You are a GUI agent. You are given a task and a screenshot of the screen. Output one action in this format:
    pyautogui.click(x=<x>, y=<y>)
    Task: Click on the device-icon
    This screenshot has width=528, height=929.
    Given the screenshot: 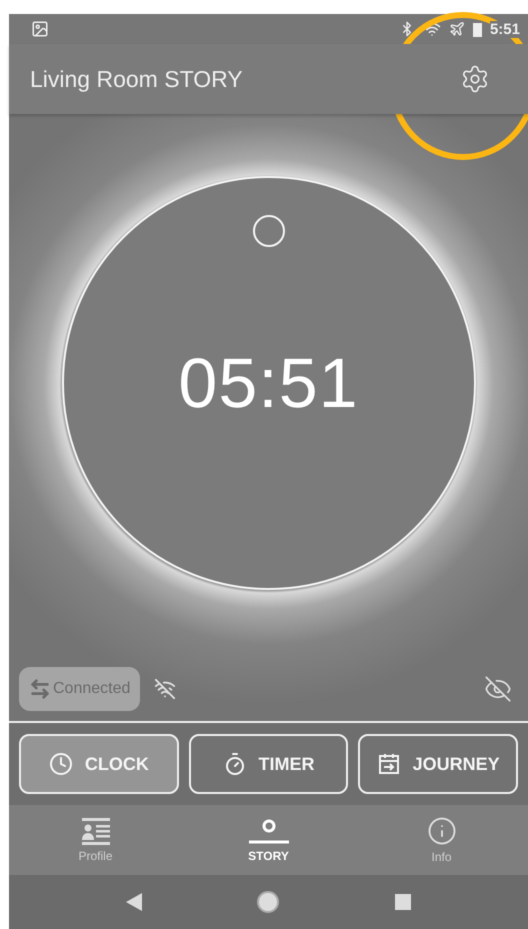 What is the action you would take?
    pyautogui.click(x=269, y=831)
    